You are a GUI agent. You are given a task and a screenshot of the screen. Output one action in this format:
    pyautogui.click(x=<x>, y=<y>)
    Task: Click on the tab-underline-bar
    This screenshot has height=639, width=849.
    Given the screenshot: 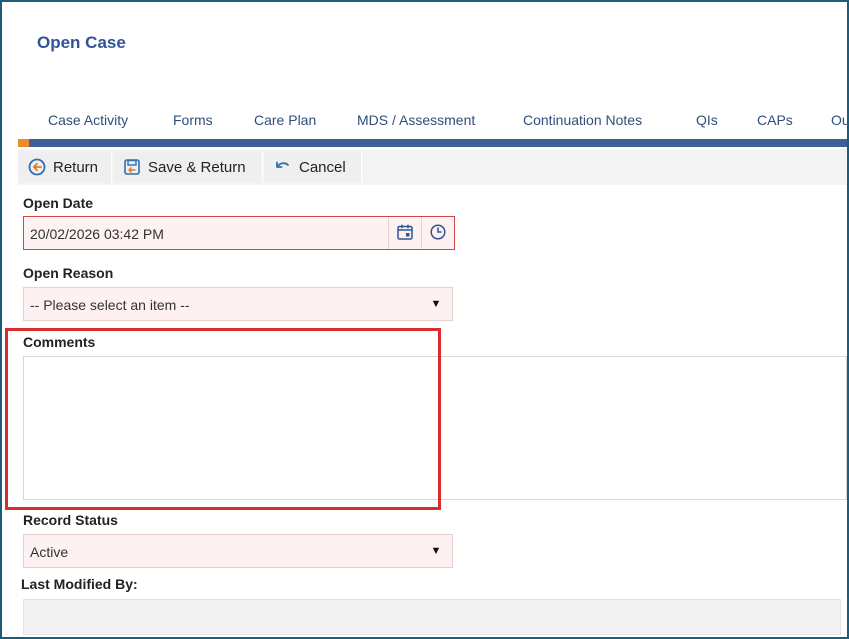 What is the action you would take?
    pyautogui.click(x=432, y=143)
    